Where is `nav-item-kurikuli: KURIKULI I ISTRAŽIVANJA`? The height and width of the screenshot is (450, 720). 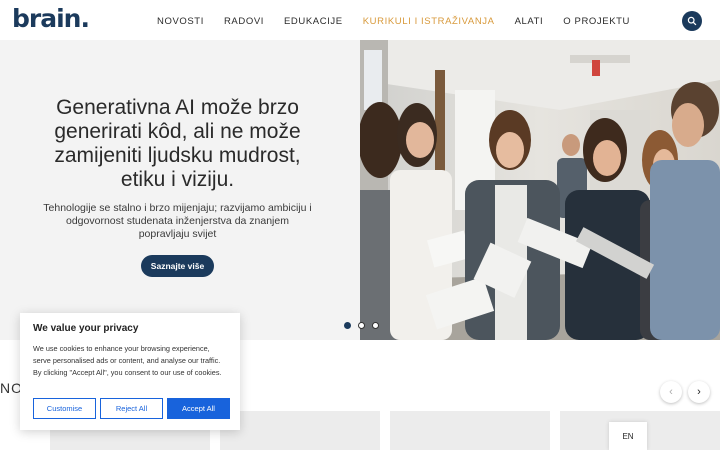 nav-item-kurikuli: KURIKULI I ISTRAŽIVANJA is located at coordinates (429, 21).